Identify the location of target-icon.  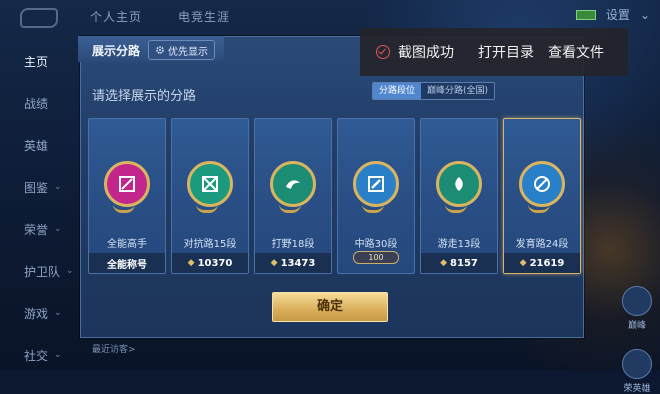
(542, 187).